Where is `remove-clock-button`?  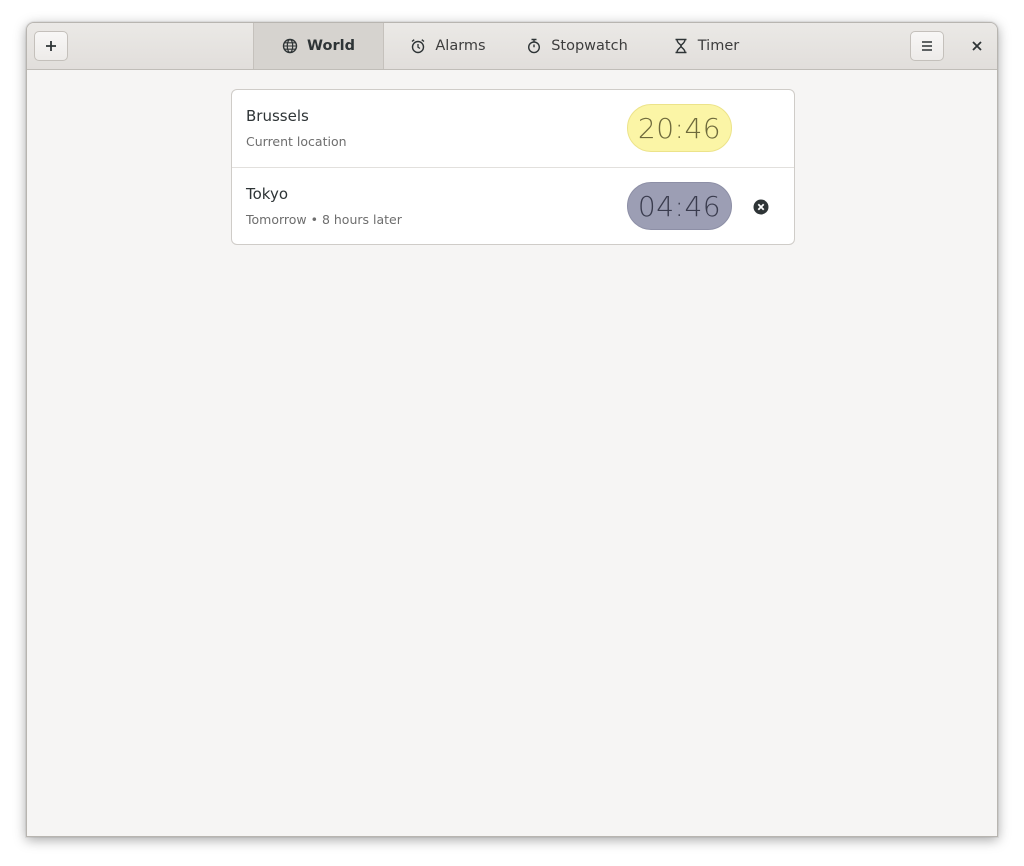
remove-clock-button is located at coordinates (761, 207).